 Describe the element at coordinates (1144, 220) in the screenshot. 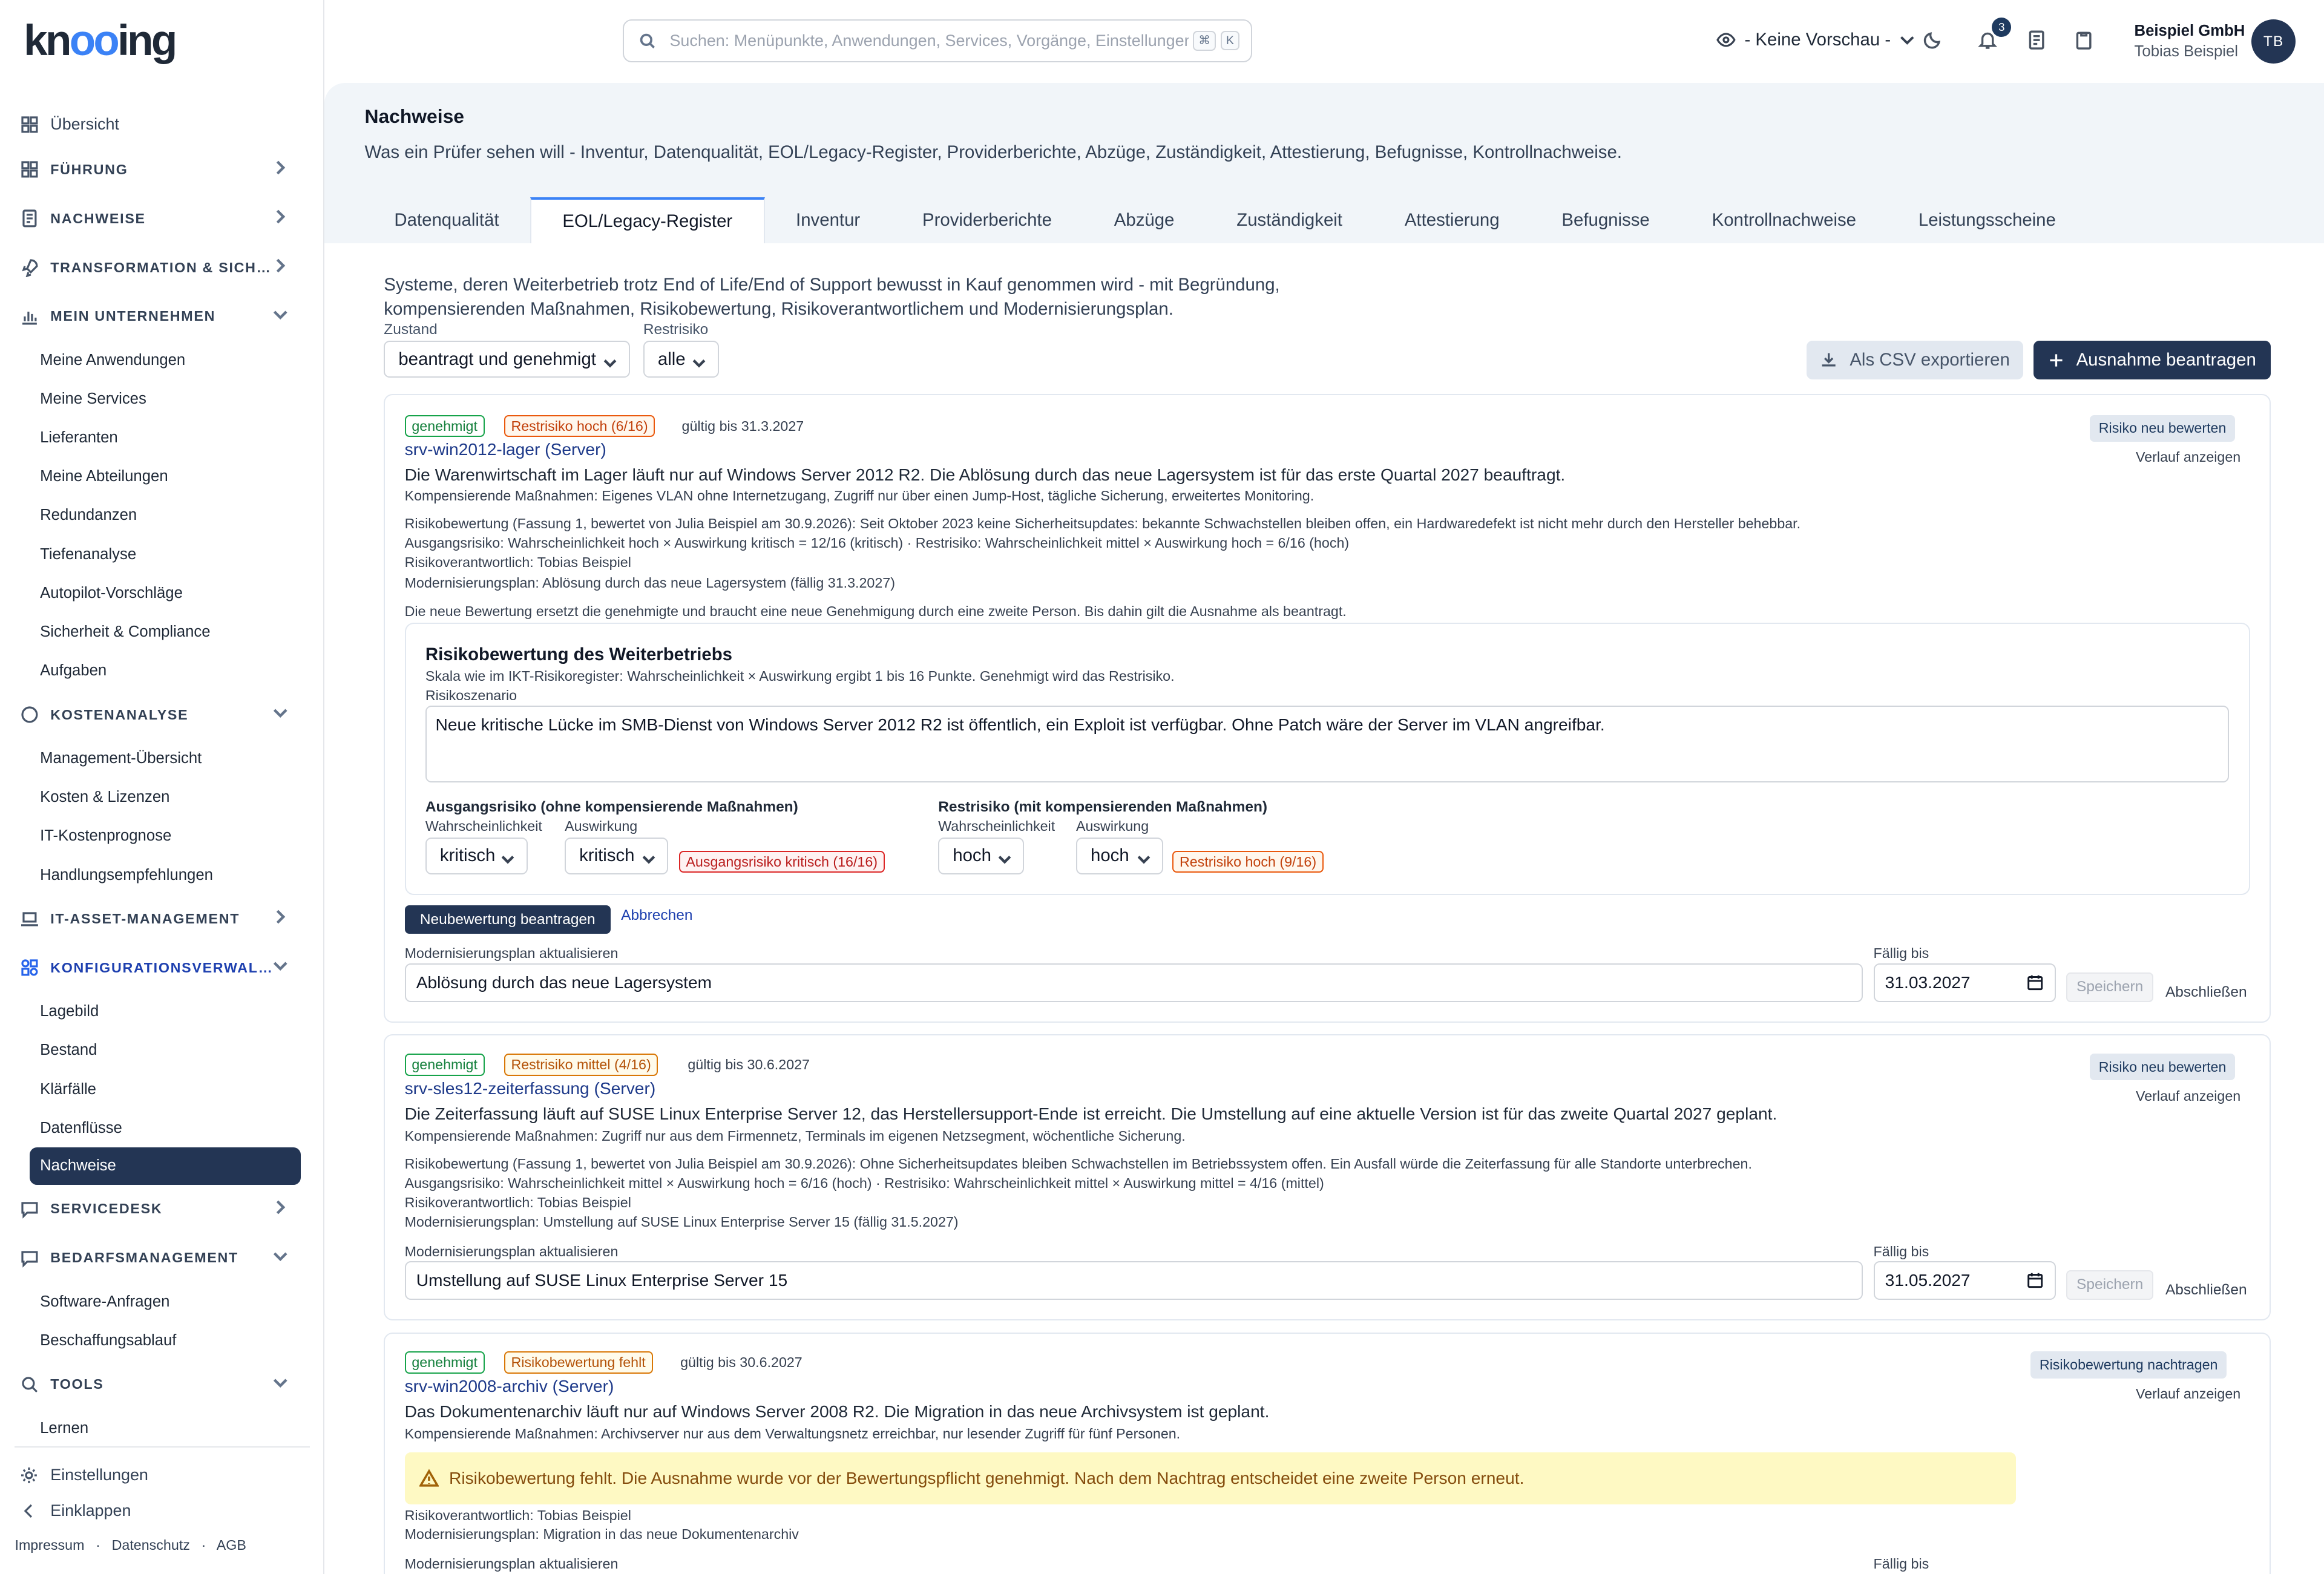

I see `tab-abzuege: Abzüge` at that location.